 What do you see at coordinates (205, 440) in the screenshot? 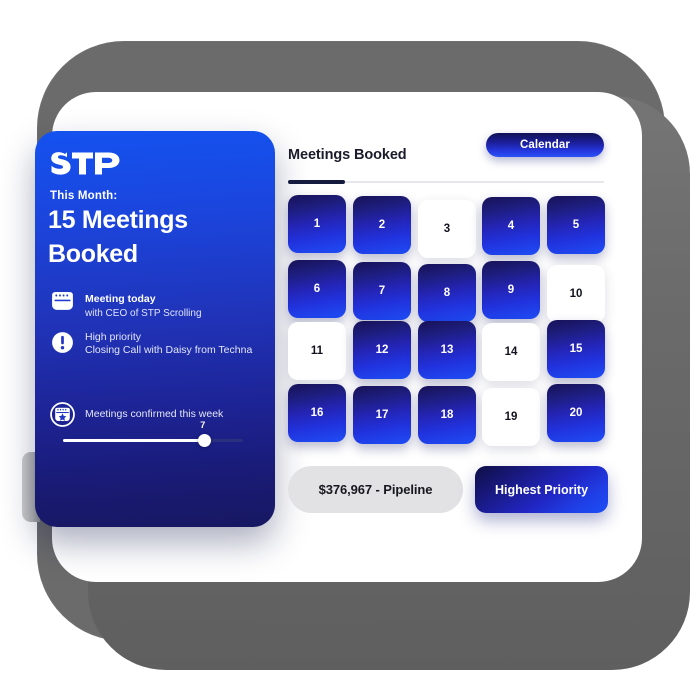
I see `slider-thumb` at bounding box center [205, 440].